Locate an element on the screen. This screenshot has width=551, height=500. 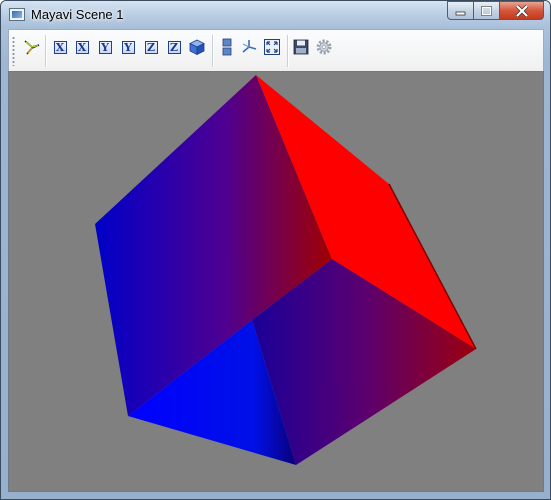
toggle-axes-indicator-button is located at coordinates (249, 47).